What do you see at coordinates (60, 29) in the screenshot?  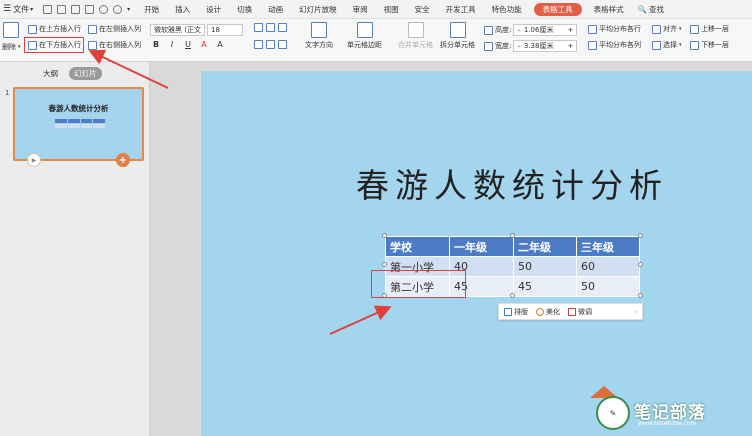 I see `insert-above-row-label: 在上方插入行` at bounding box center [60, 29].